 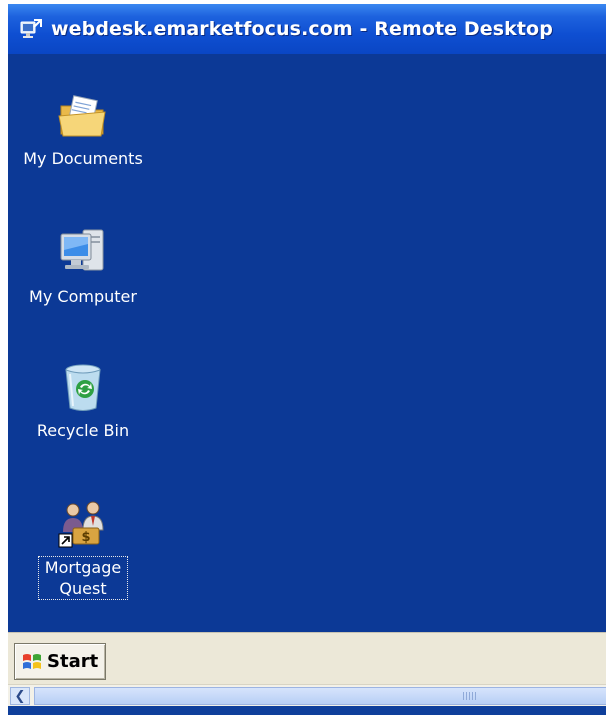 What do you see at coordinates (470, 696) in the screenshot?
I see `scroll-grip` at bounding box center [470, 696].